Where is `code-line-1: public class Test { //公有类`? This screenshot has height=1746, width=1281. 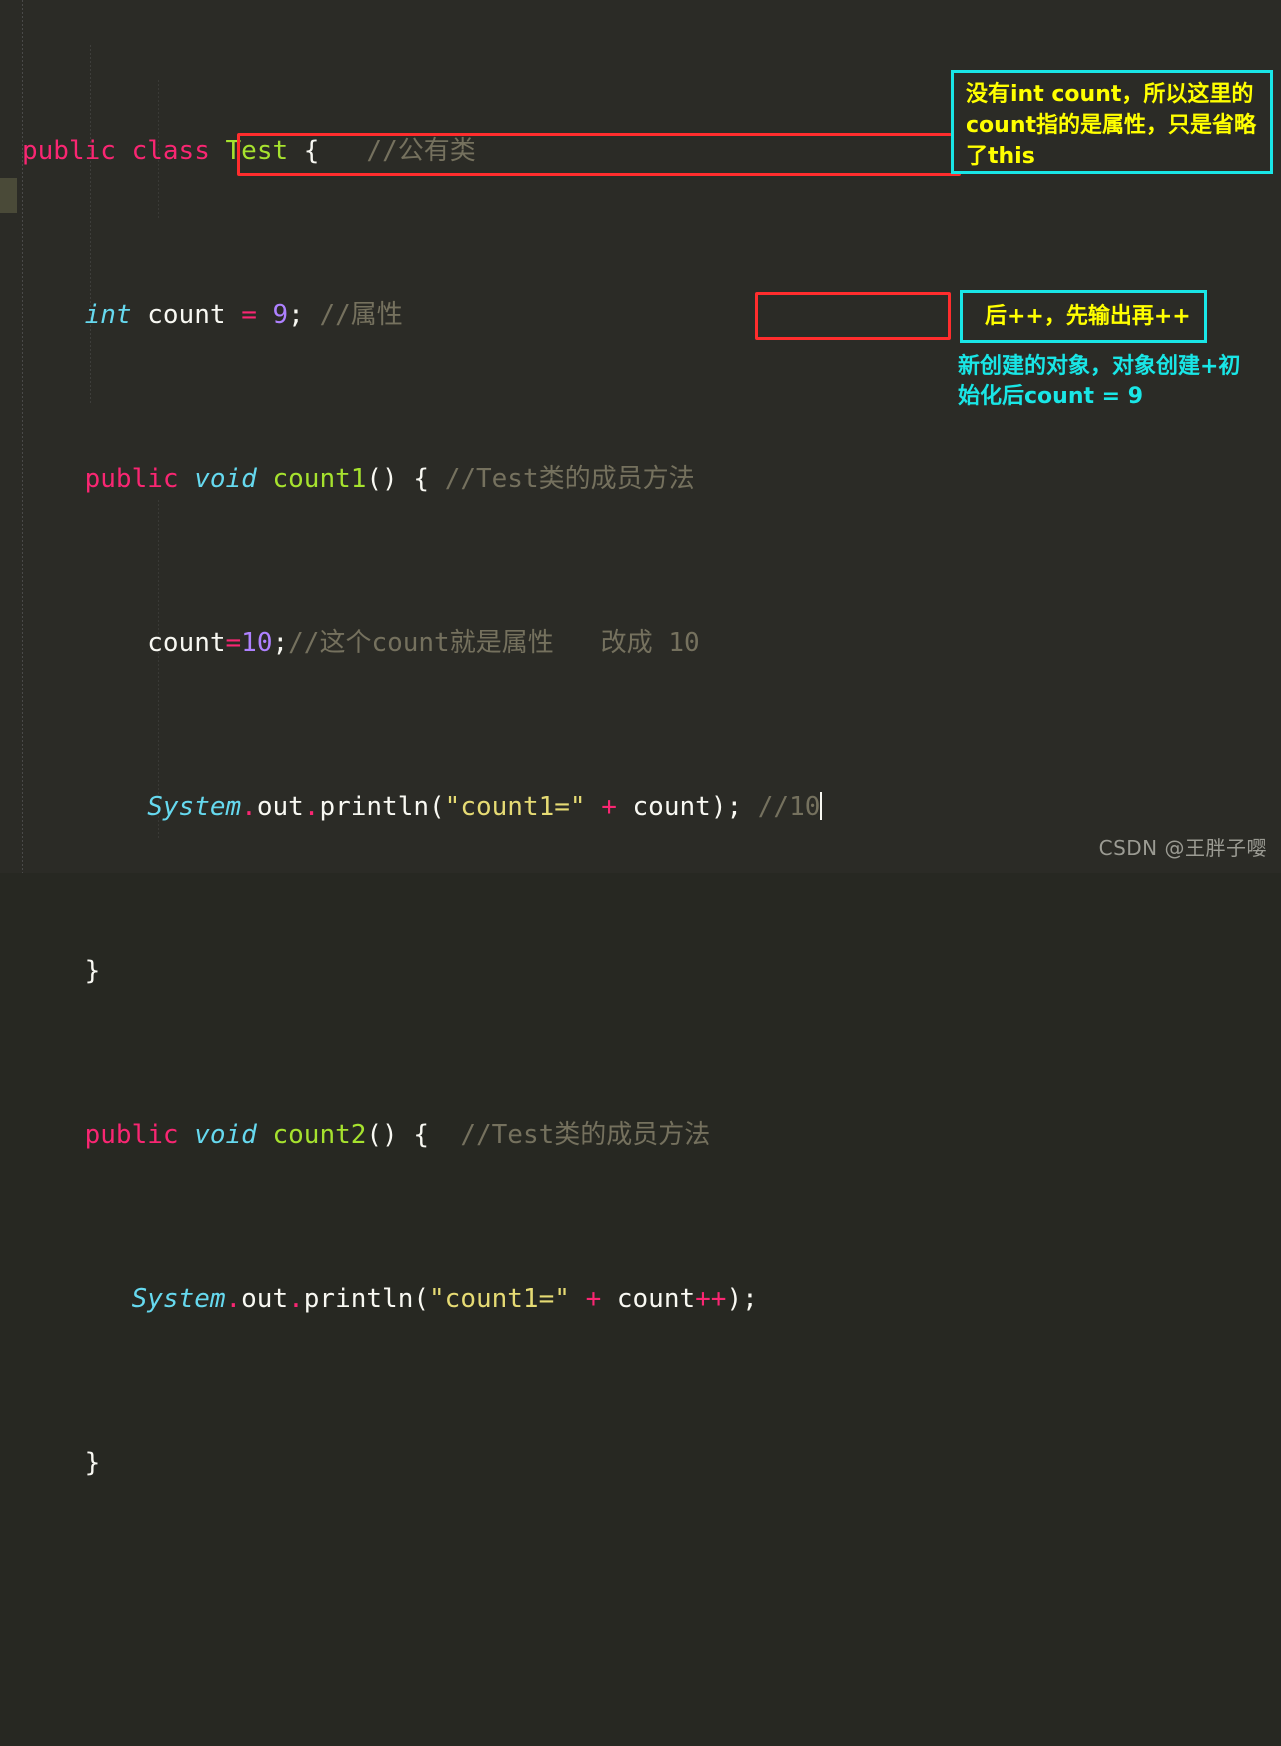 code-line-1: public class Test { //公有类 is located at coordinates (495, 151).